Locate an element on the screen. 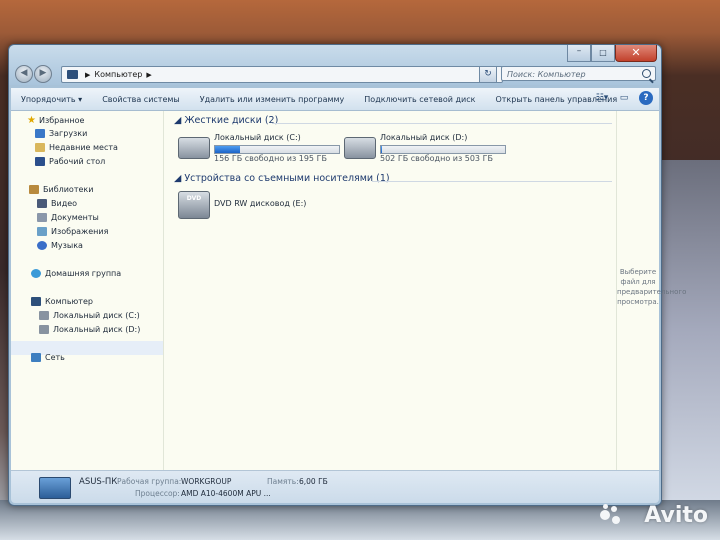 Image resolution: width=720 pixels, height=540 pixels. dvd-drive-tile: DVD DVD RW дисковод (E:) is located at coordinates (263, 206).